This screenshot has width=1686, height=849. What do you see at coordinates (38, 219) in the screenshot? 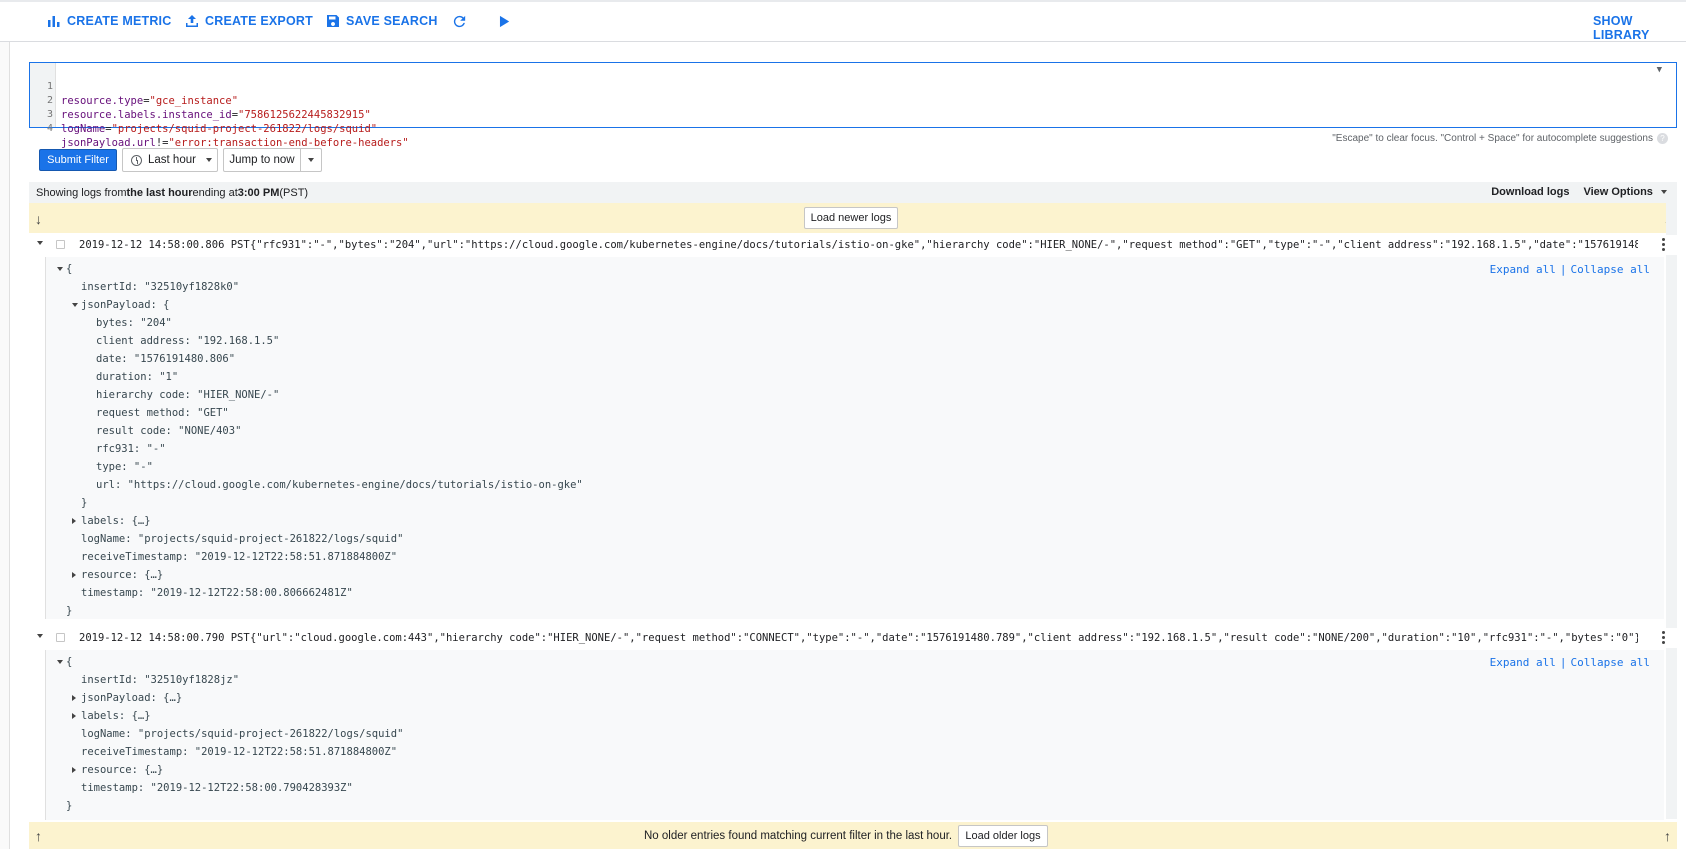
I see `arrow-down-icon: ↓` at bounding box center [38, 219].